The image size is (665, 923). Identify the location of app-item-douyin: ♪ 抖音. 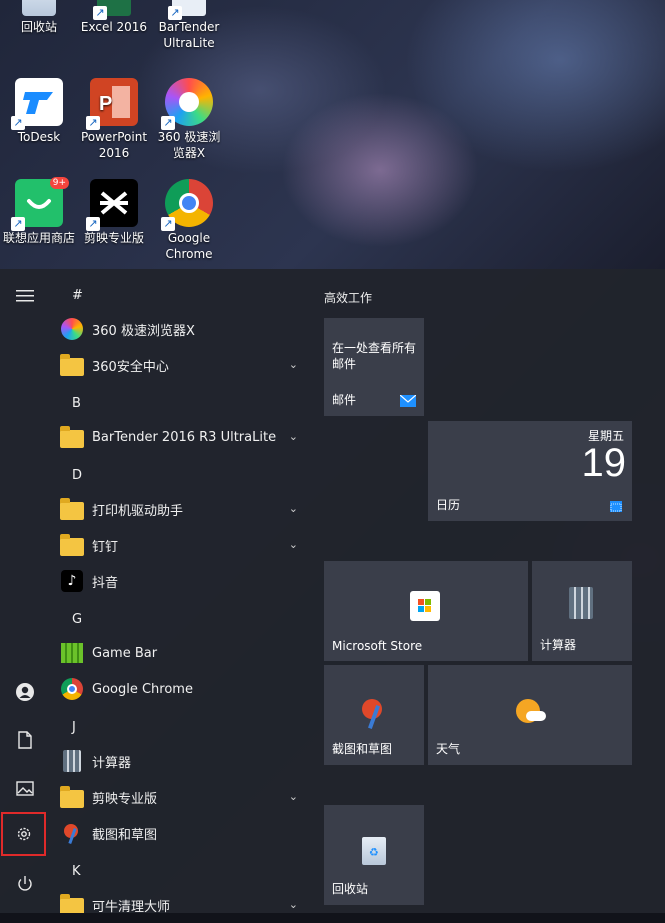
(183, 581).